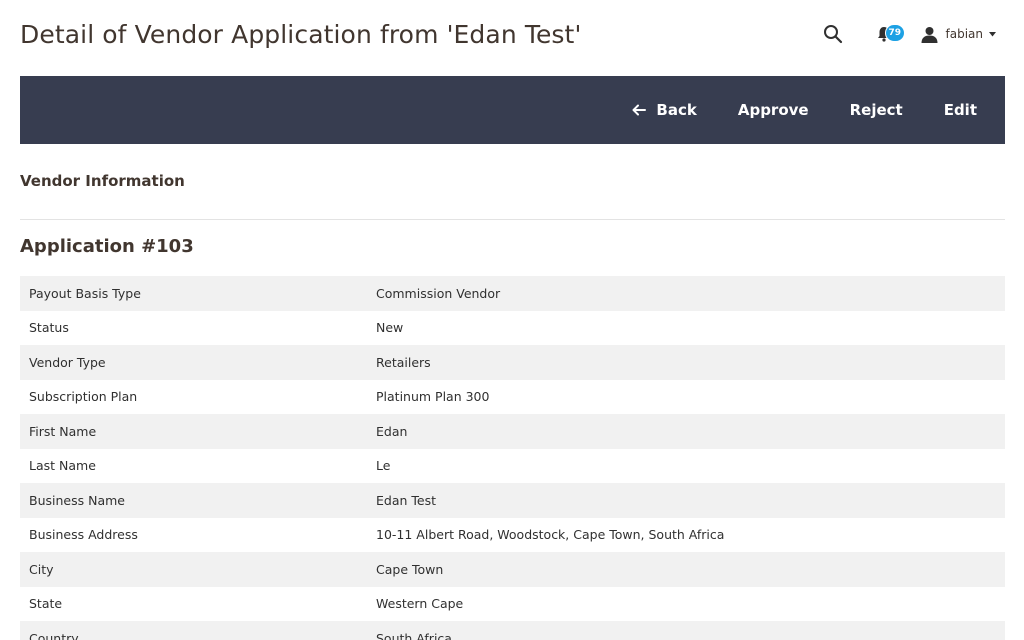  I want to click on page-actions-toolbar: Back Approve Reject Edit, so click(512, 110).